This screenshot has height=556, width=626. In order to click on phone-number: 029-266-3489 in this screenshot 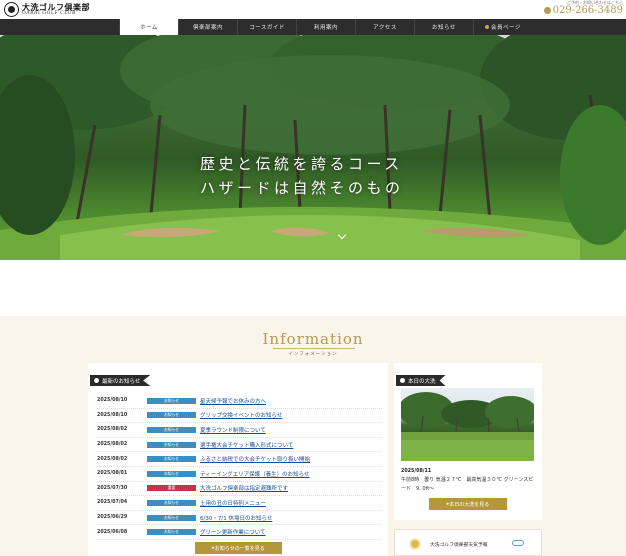, I will do `click(587, 10)`.